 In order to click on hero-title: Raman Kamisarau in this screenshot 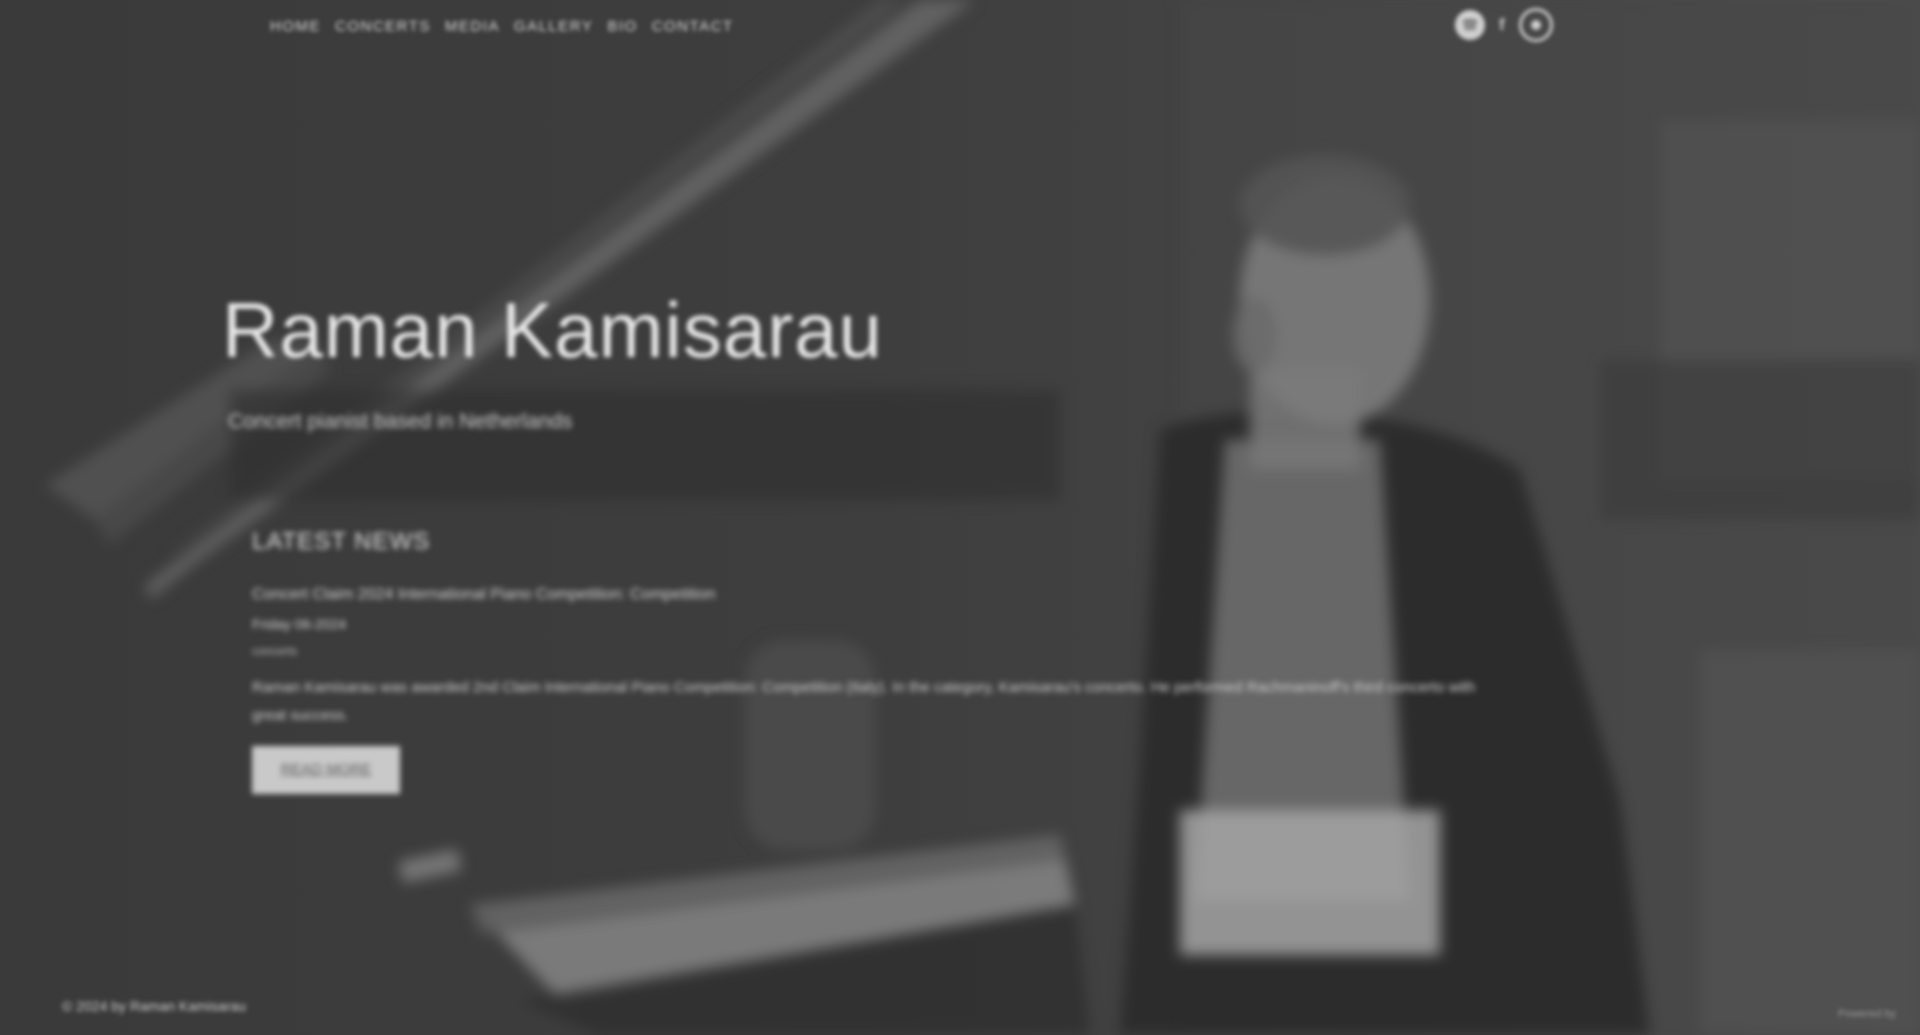, I will do `click(552, 330)`.